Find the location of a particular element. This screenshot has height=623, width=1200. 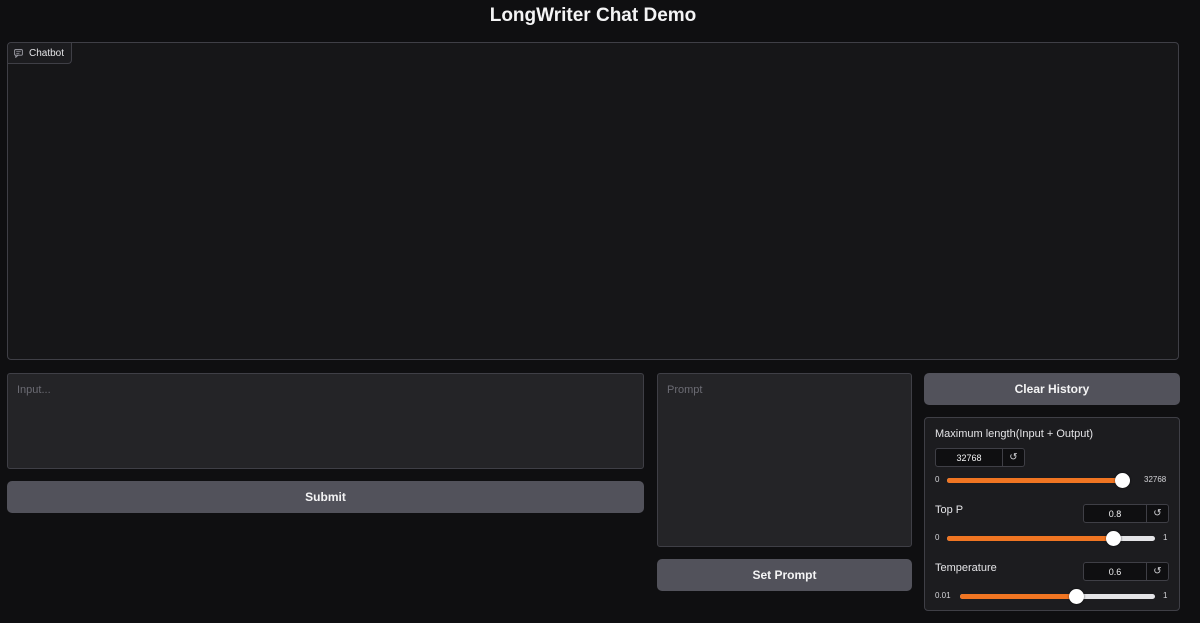

temperature-reset-icon: ↺ is located at coordinates (1158, 571).